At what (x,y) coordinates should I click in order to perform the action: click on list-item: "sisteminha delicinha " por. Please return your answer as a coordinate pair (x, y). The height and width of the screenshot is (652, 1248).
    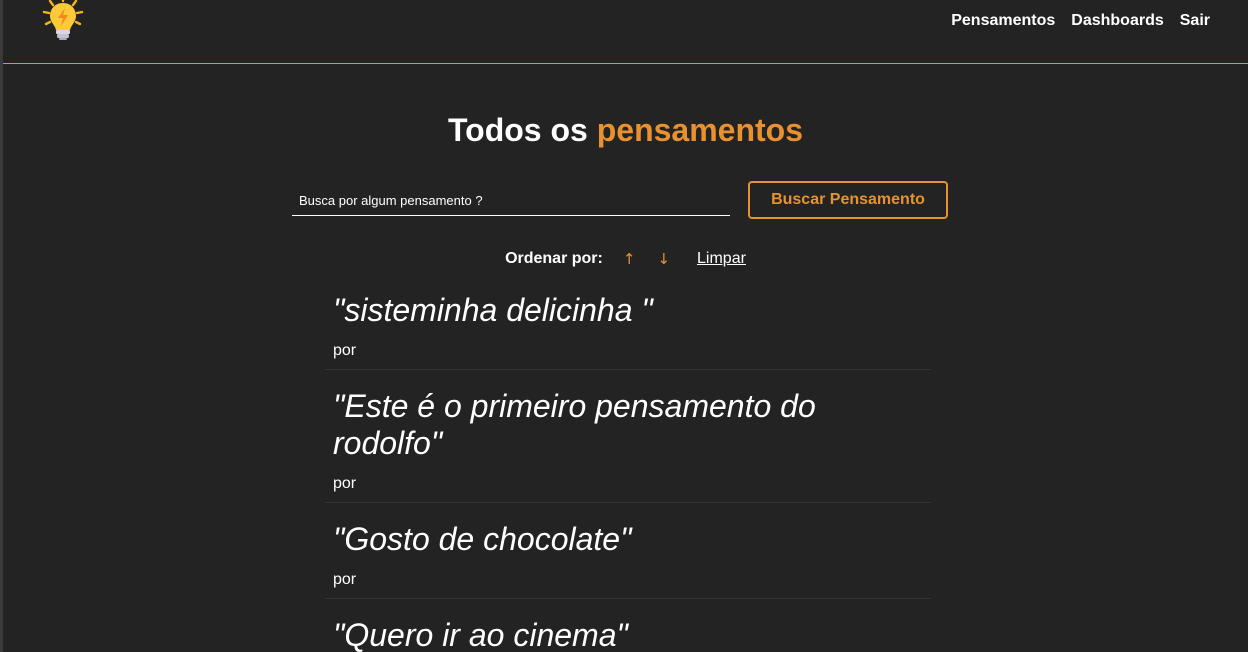
    Looking at the image, I should click on (628, 329).